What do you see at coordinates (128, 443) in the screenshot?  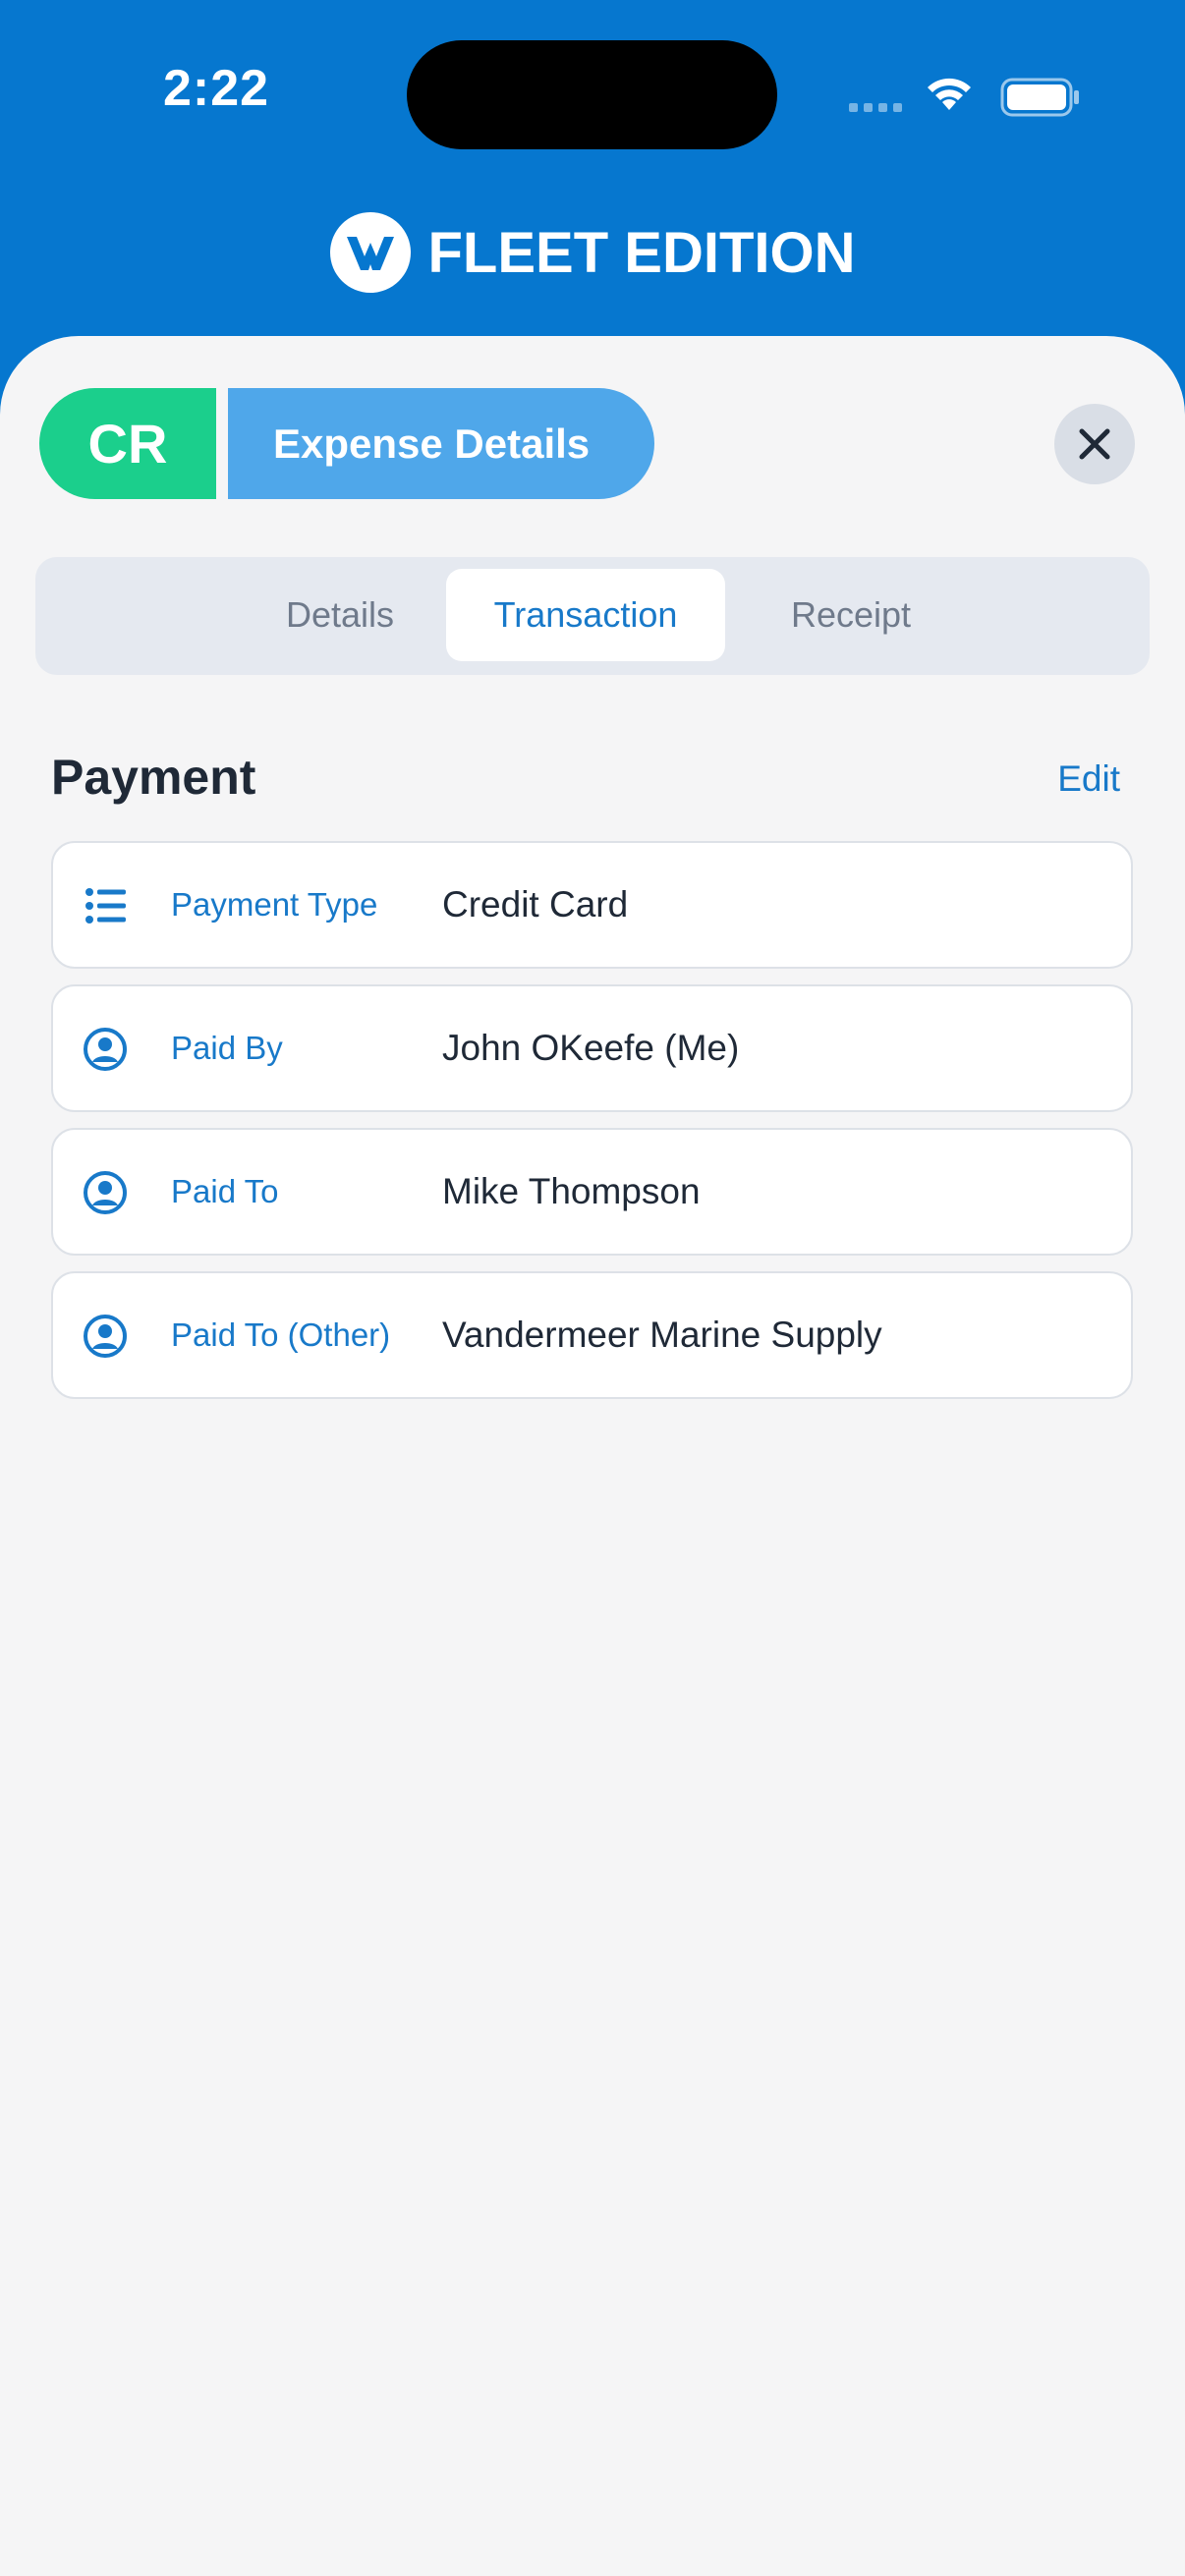 I see `expense-type-badge: CR` at bounding box center [128, 443].